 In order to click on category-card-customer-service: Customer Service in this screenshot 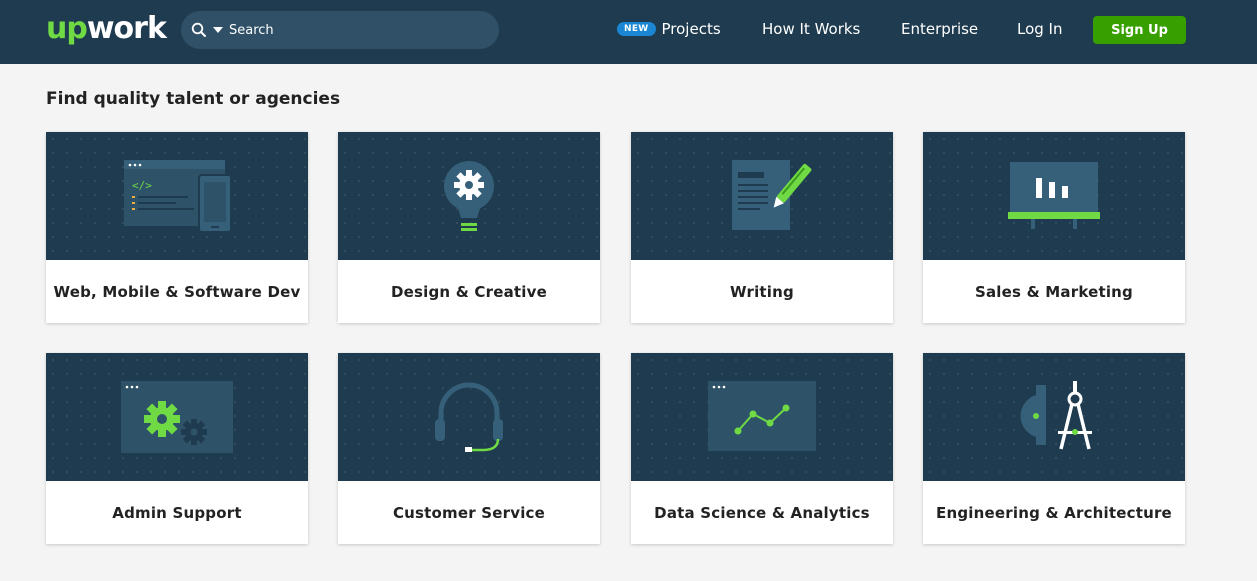, I will do `click(469, 448)`.